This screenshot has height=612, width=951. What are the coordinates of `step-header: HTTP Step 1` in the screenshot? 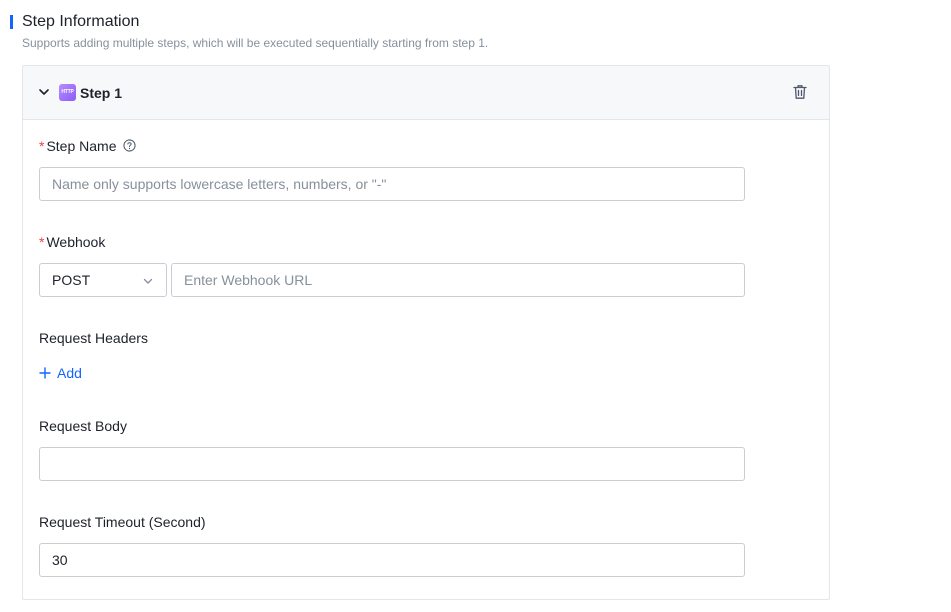 It's located at (426, 93).